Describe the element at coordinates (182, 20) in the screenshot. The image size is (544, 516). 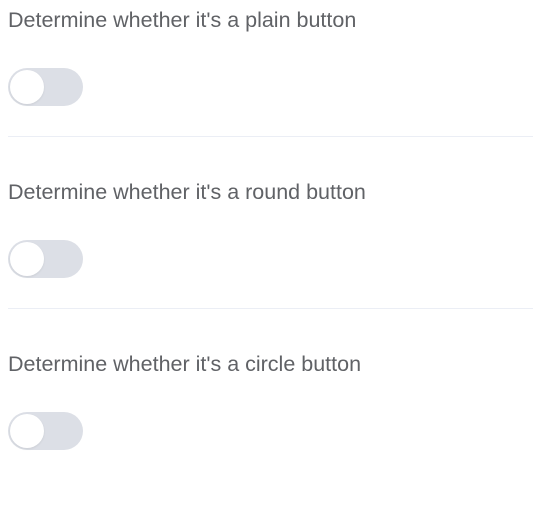
I see `setting-label: Determine whether it's a plain button` at that location.